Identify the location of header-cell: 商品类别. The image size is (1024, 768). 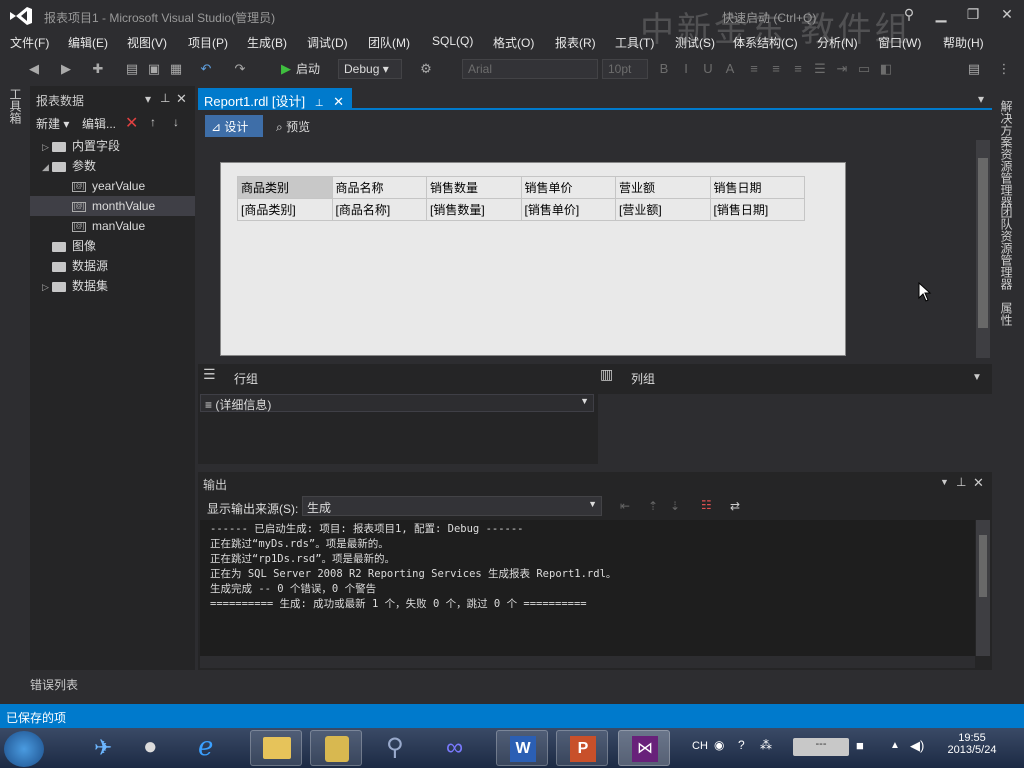
(285, 187).